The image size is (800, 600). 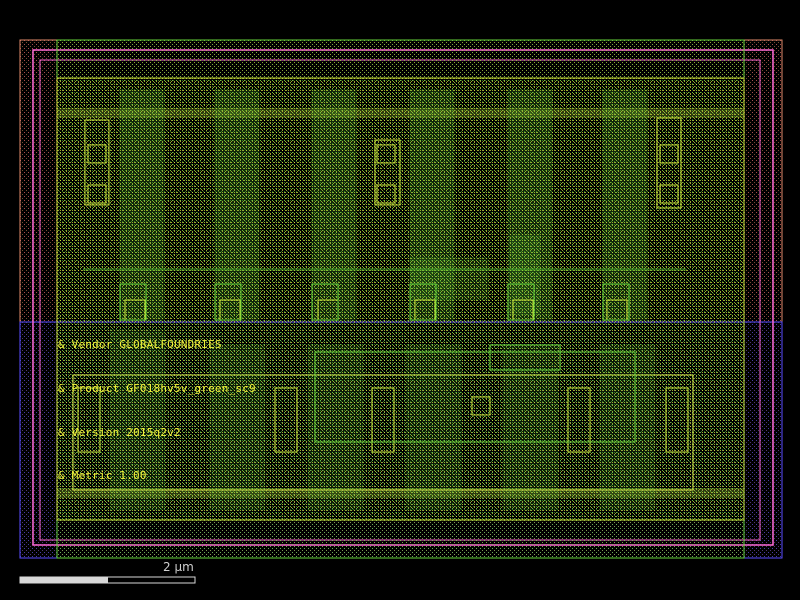 What do you see at coordinates (157, 388) in the screenshot?
I see `product-label: & Product GF018hv5v_green_sc9` at bounding box center [157, 388].